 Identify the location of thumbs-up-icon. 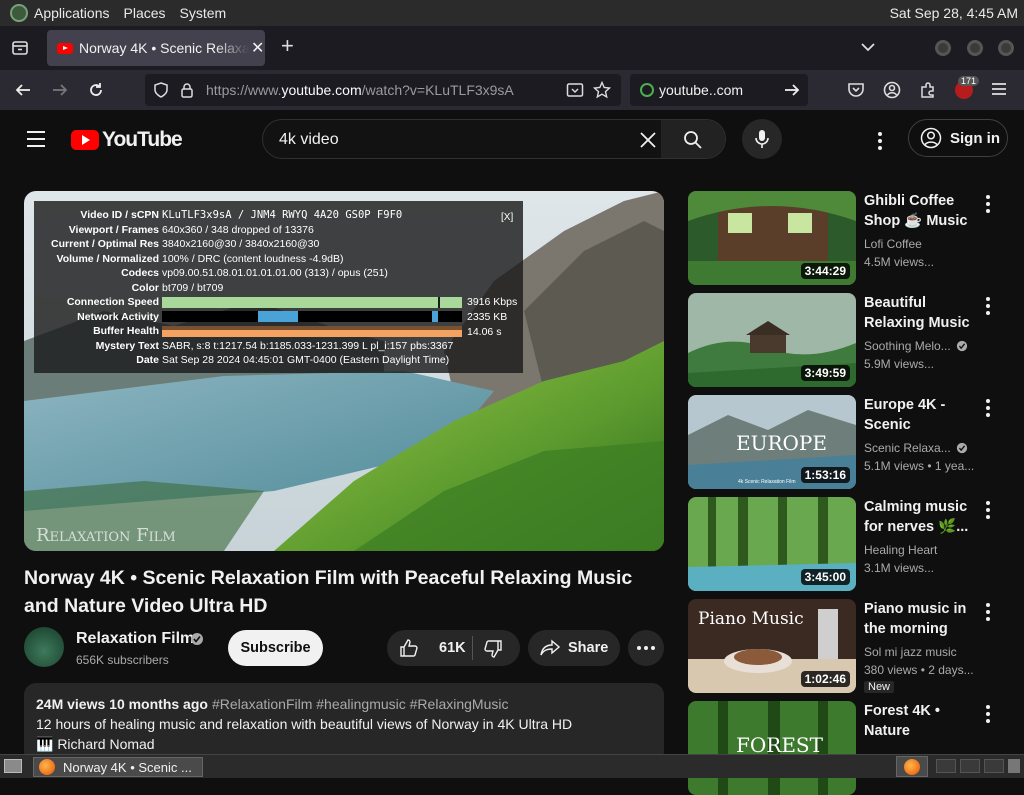
(409, 648).